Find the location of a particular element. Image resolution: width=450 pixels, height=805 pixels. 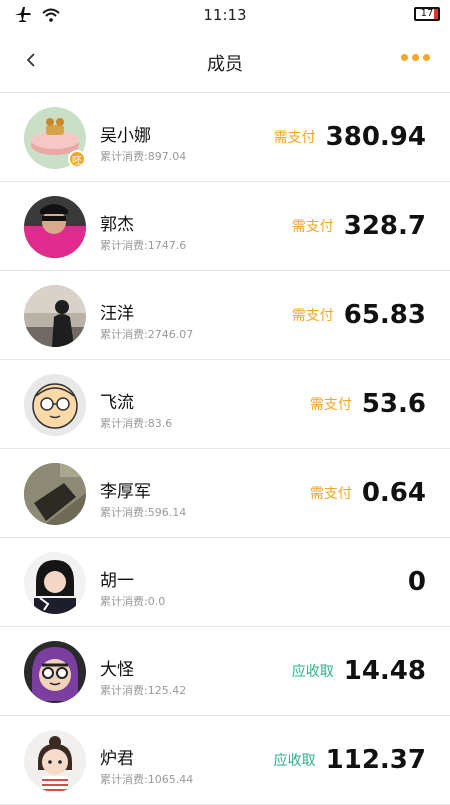

member-total-spend: 累计消费:83.6 is located at coordinates (136, 423).